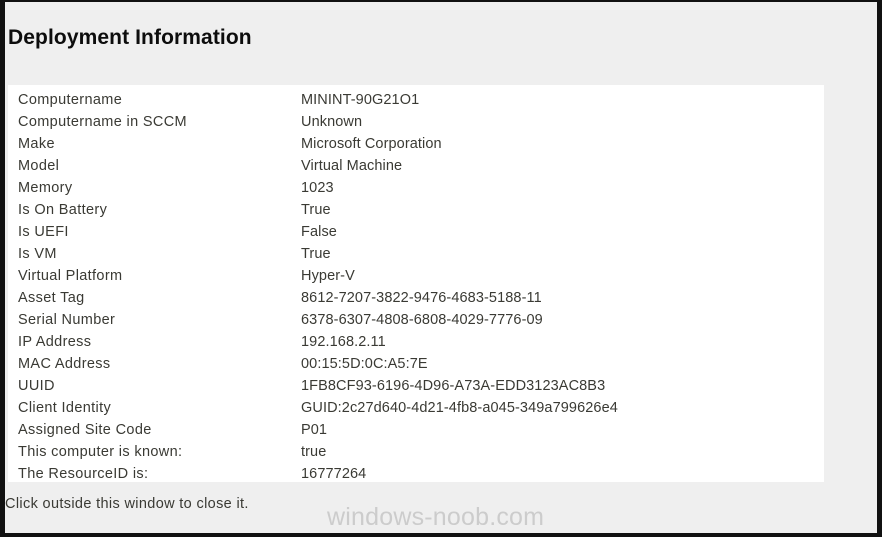  What do you see at coordinates (416, 452) in the screenshot?
I see `table-row: This computer is known: true` at bounding box center [416, 452].